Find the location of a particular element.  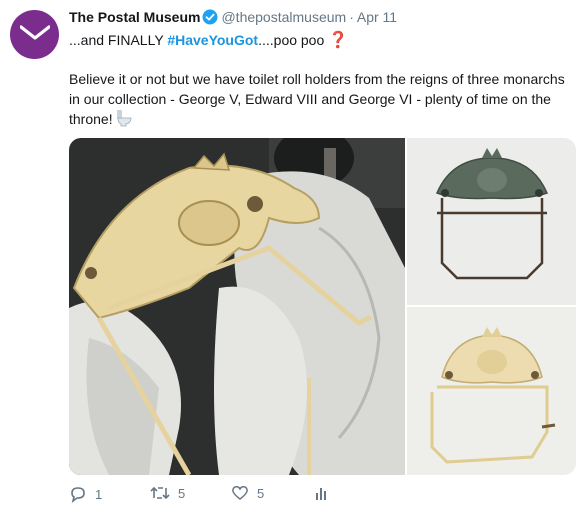

retweet-count: 5 is located at coordinates (182, 493).